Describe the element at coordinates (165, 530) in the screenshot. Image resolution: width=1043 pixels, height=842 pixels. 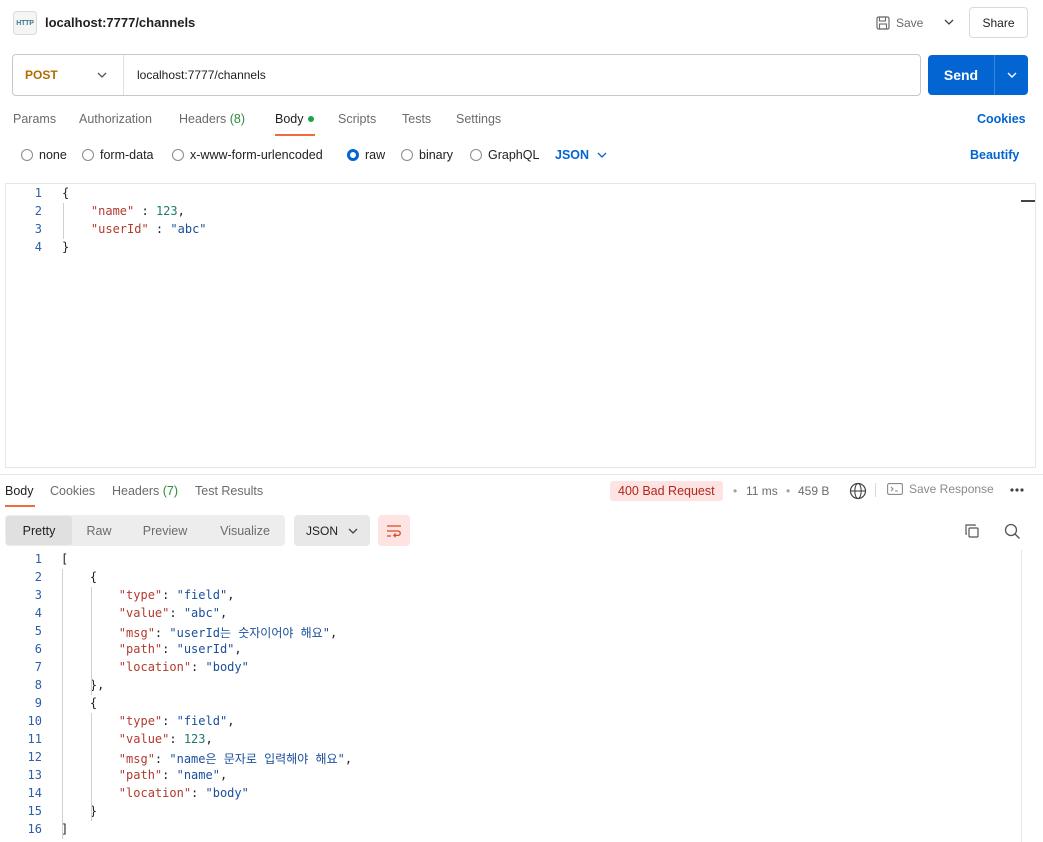
I see `view-preview: Preview` at that location.